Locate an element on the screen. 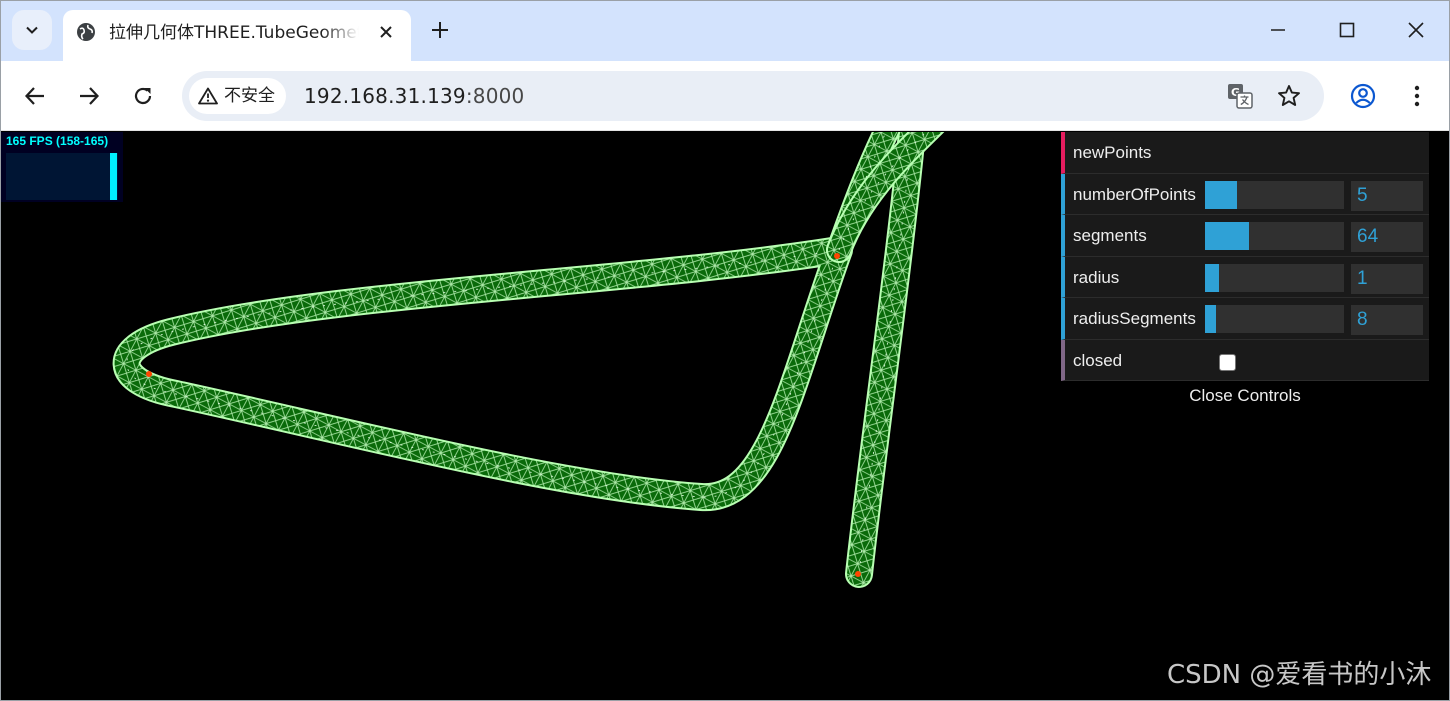 This screenshot has width=1450, height=701. gui-row-radius: radius is located at coordinates (1245, 277).